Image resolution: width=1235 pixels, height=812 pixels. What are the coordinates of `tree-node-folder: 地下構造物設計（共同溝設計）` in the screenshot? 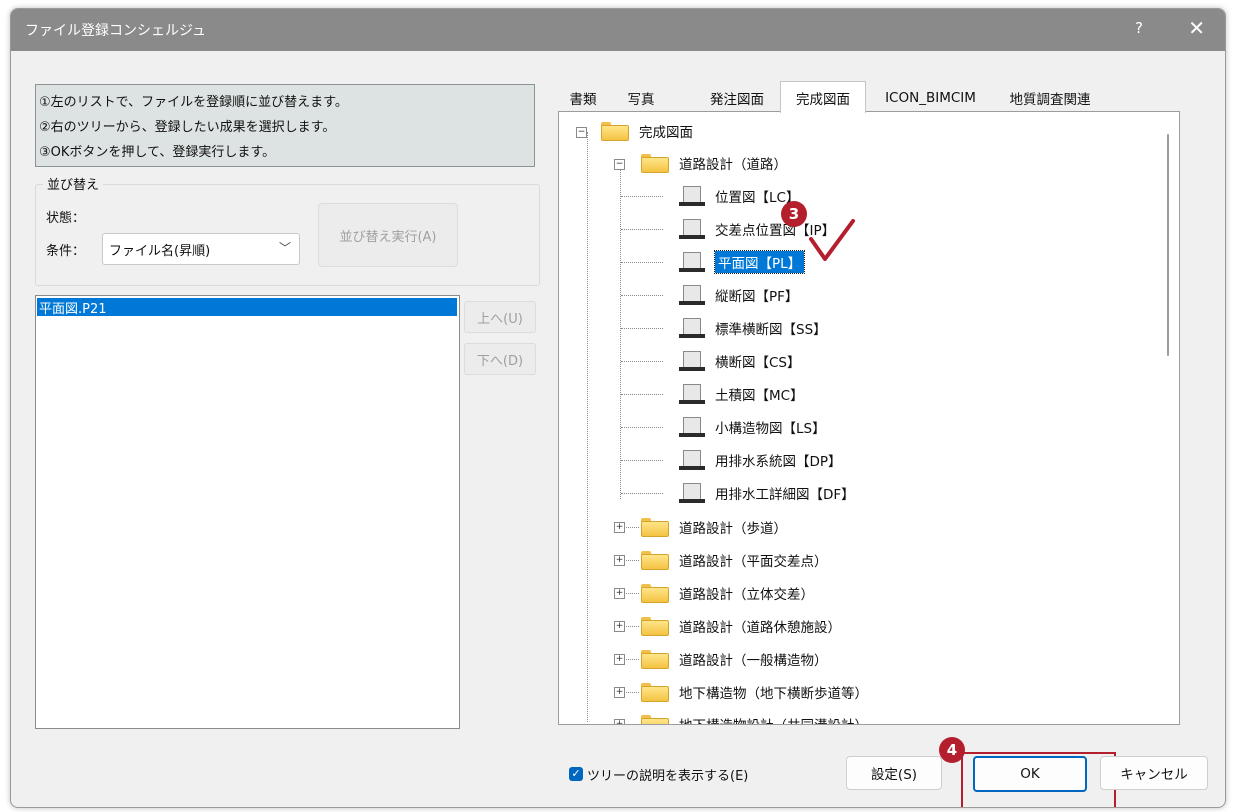 It's located at (753, 717).